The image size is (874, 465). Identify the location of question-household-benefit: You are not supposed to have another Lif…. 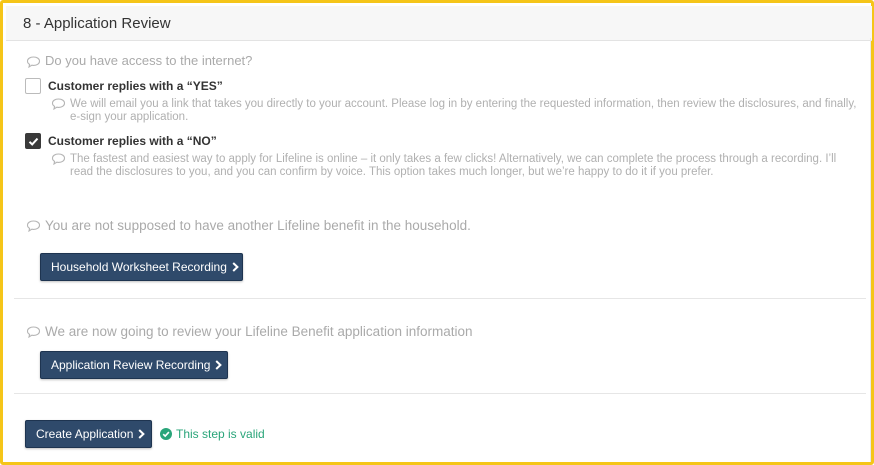
(248, 225).